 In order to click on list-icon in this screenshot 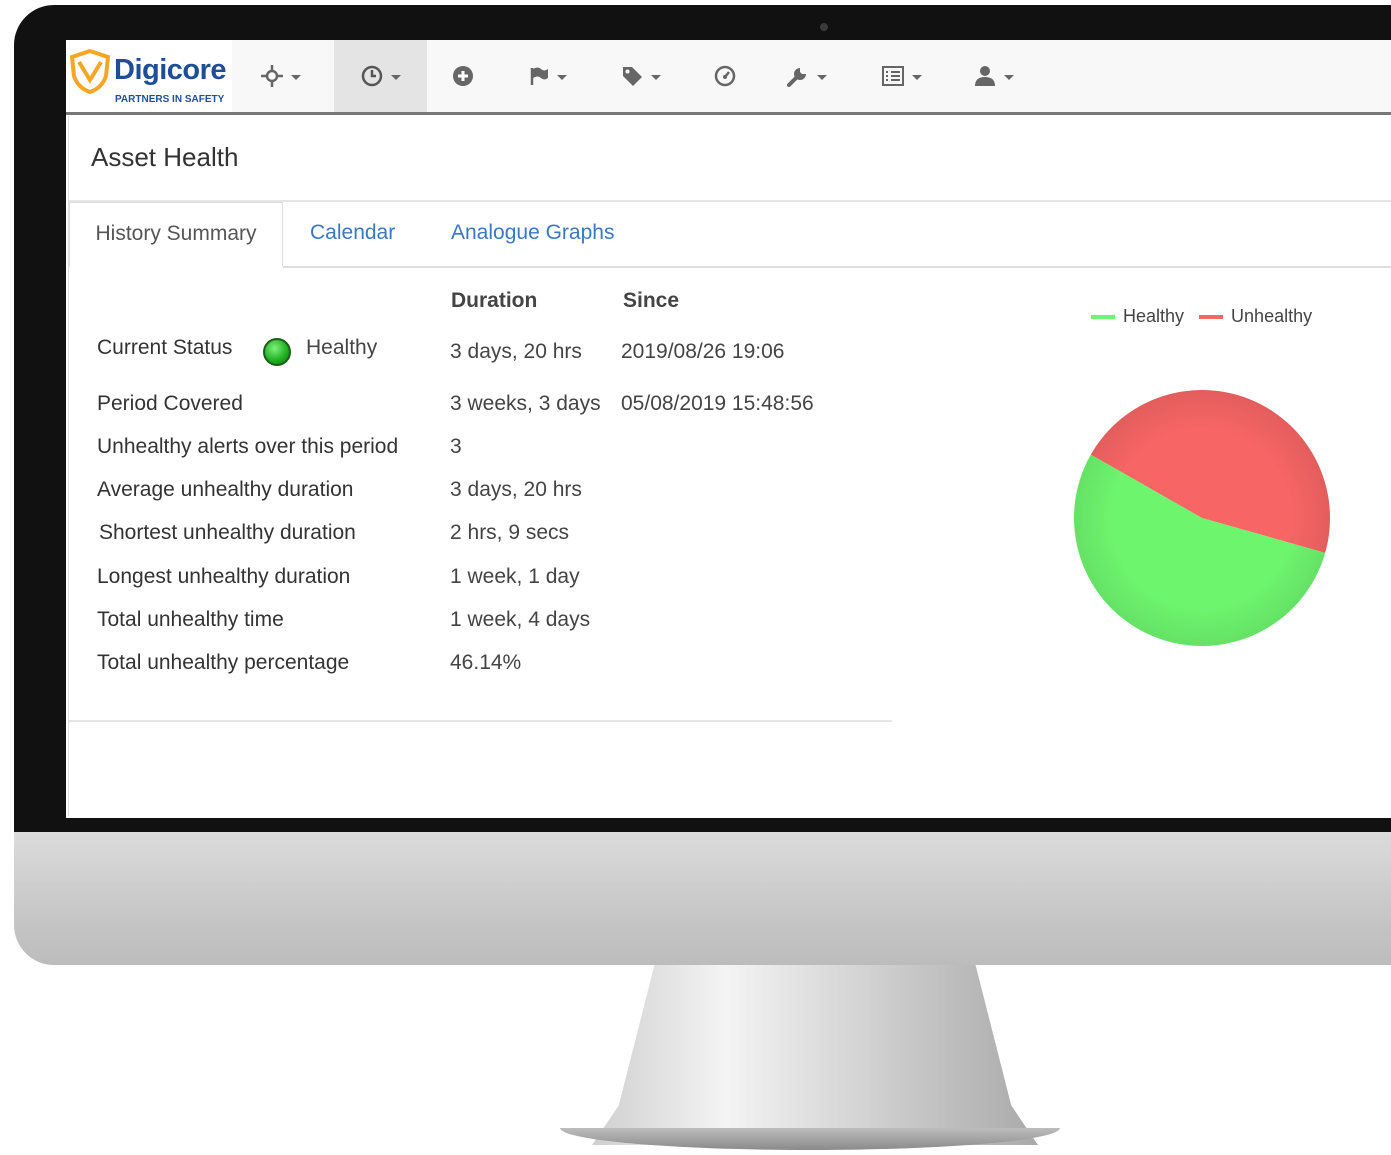, I will do `click(893, 76)`.